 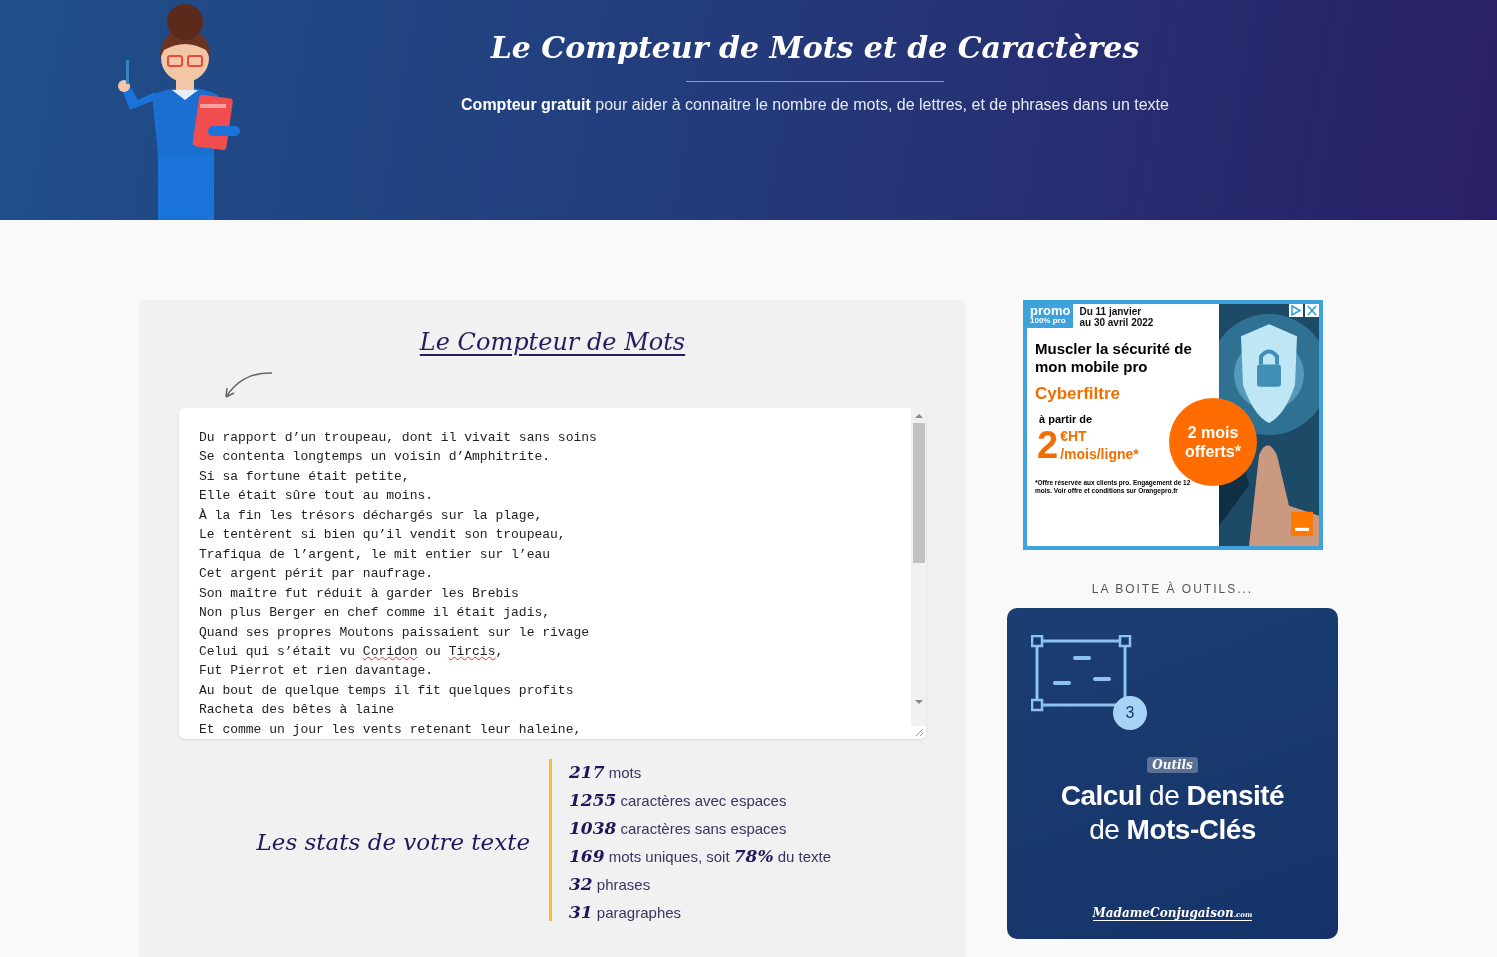 I want to click on stat-line: 169 mots uniques, soit 78% du texte, so click(x=700, y=856).